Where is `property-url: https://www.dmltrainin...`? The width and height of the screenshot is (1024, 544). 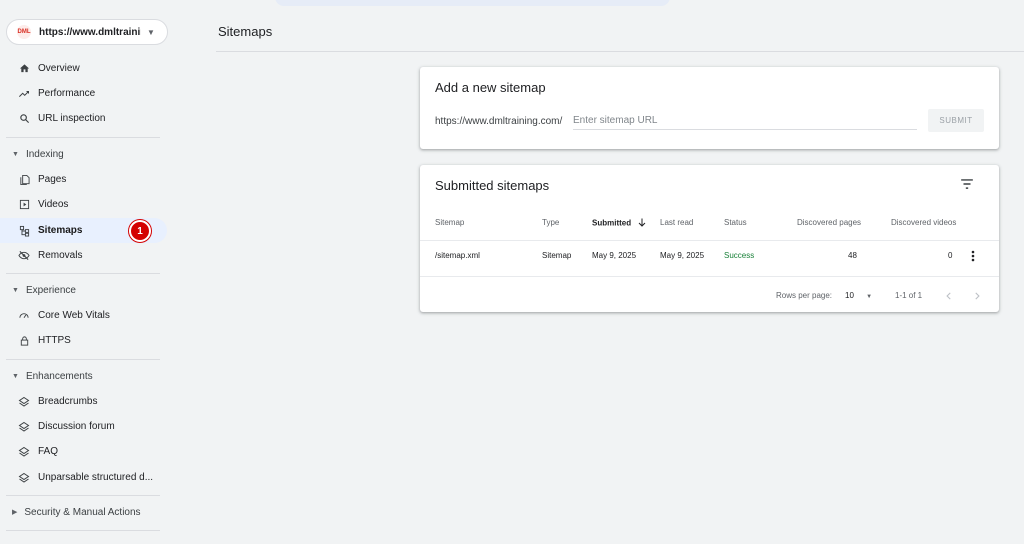
property-url: https://www.dmltrainin... is located at coordinates (90, 32).